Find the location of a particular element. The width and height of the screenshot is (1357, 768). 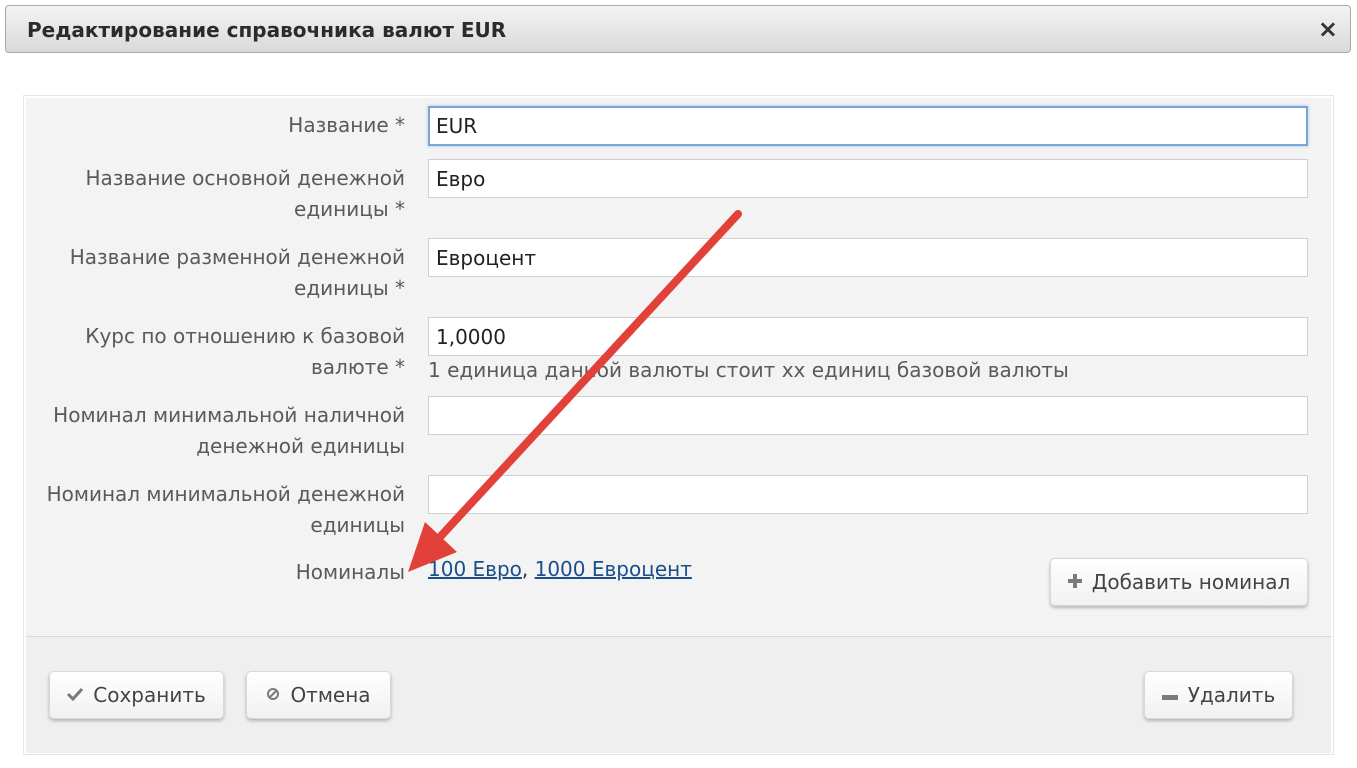

name-label: Название * is located at coordinates (346, 125).